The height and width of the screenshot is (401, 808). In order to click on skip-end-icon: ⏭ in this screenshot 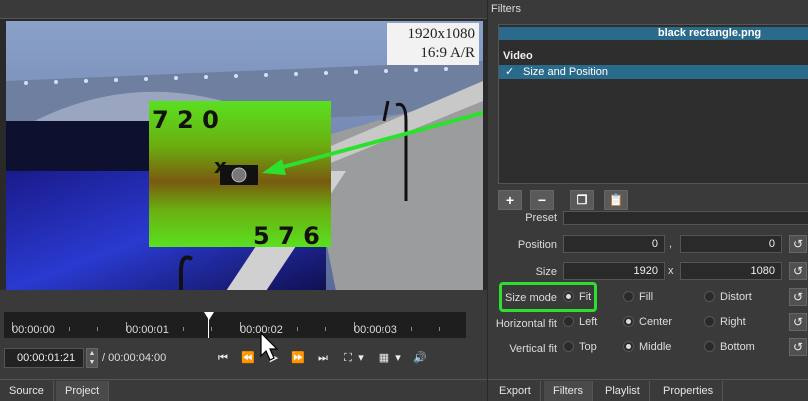, I will do `click(323, 358)`.